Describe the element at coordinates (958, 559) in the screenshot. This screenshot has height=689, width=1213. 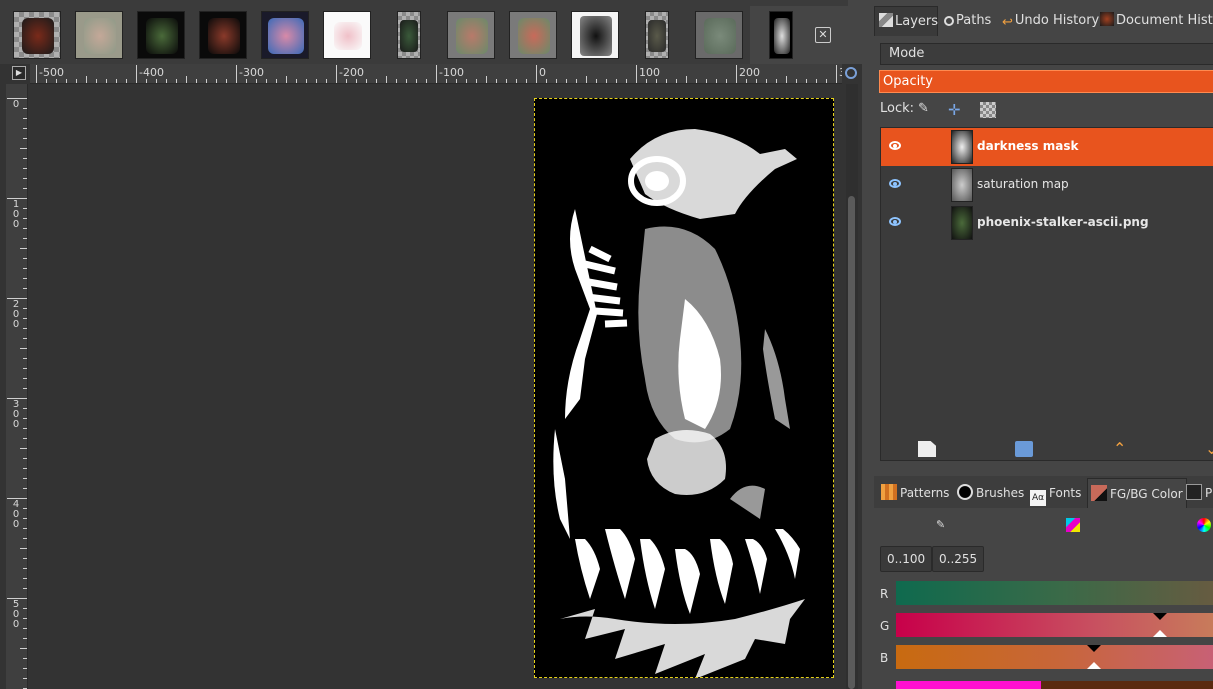
I see `range-0-255-button: 0..255` at that location.